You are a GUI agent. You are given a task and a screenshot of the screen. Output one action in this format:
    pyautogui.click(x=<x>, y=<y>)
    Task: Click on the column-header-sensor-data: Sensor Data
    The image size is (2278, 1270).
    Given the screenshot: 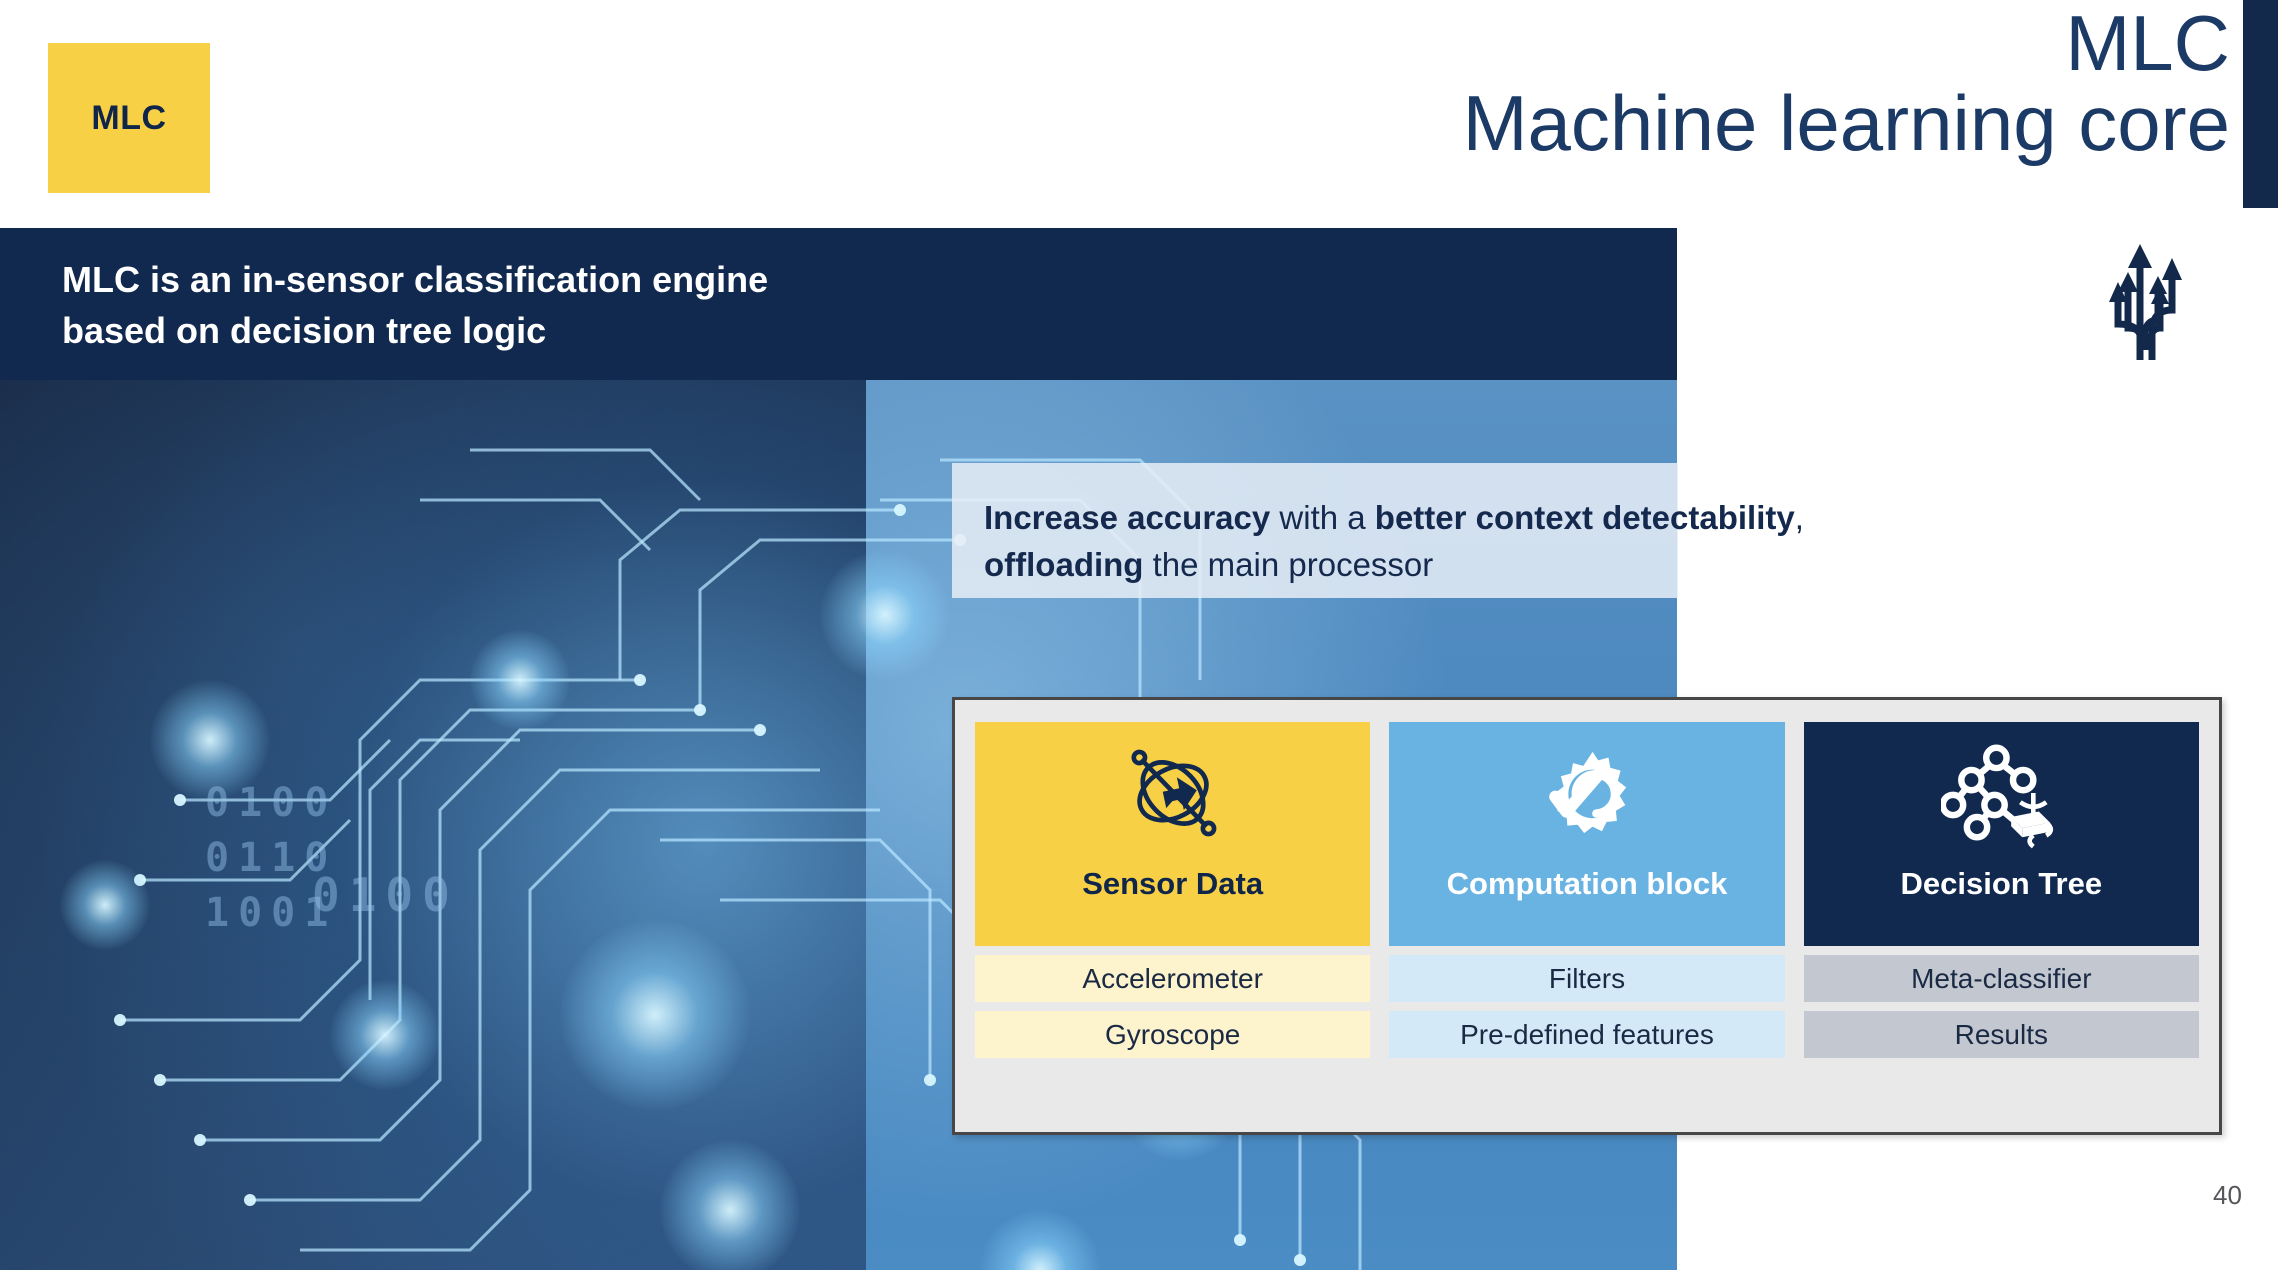 What is the action you would take?
    pyautogui.click(x=1173, y=834)
    